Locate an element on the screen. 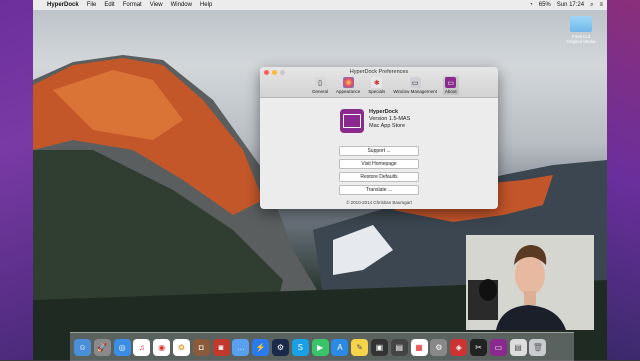  webcam-overlay is located at coordinates (530, 282).